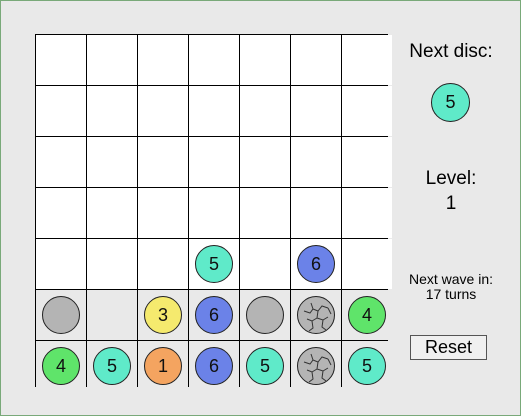 This screenshot has height=416, width=521. Describe the element at coordinates (451, 178) in the screenshot. I see `level-label: Level:` at that location.